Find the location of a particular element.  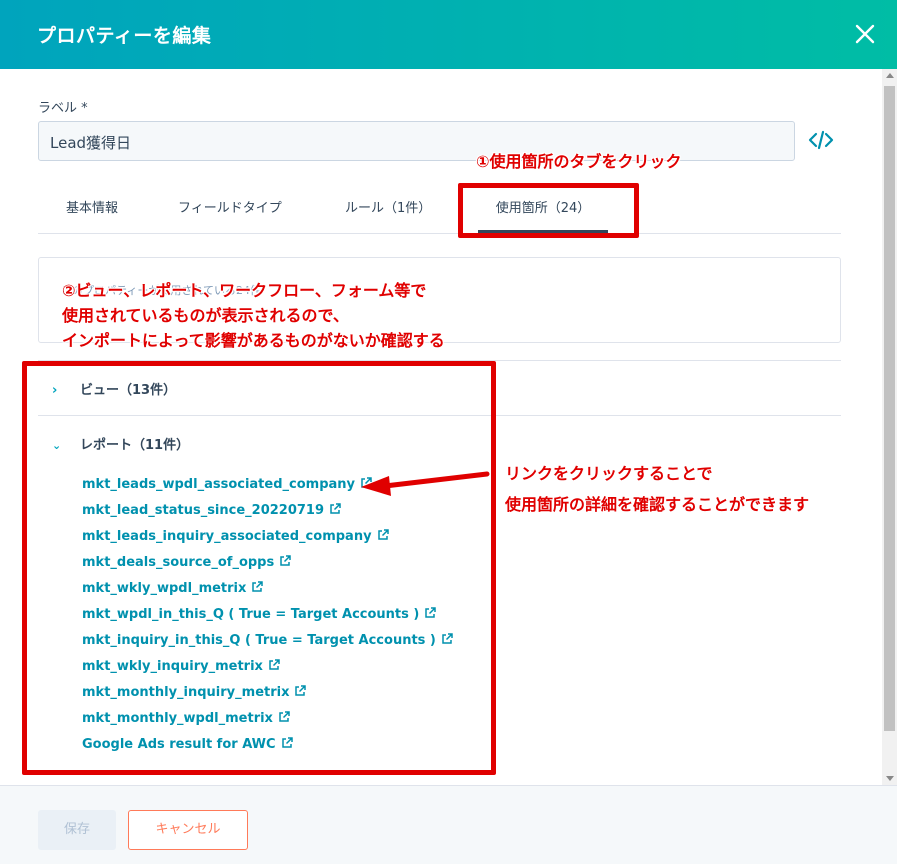

annotation-step3-line1: リンクをクリックすることで is located at coordinates (609, 473).